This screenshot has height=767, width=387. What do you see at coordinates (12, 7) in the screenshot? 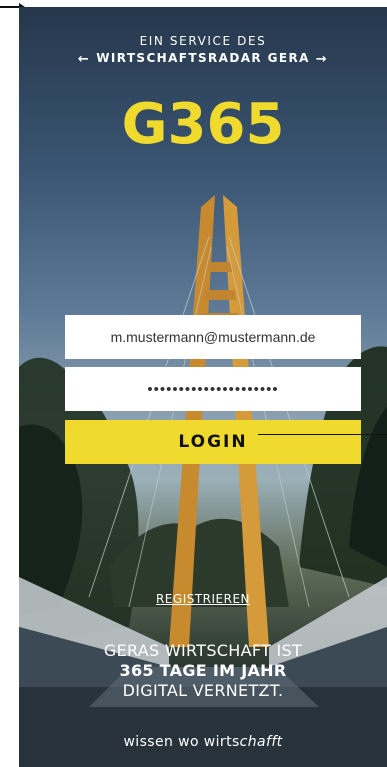
I see `annotation-arrow` at bounding box center [12, 7].